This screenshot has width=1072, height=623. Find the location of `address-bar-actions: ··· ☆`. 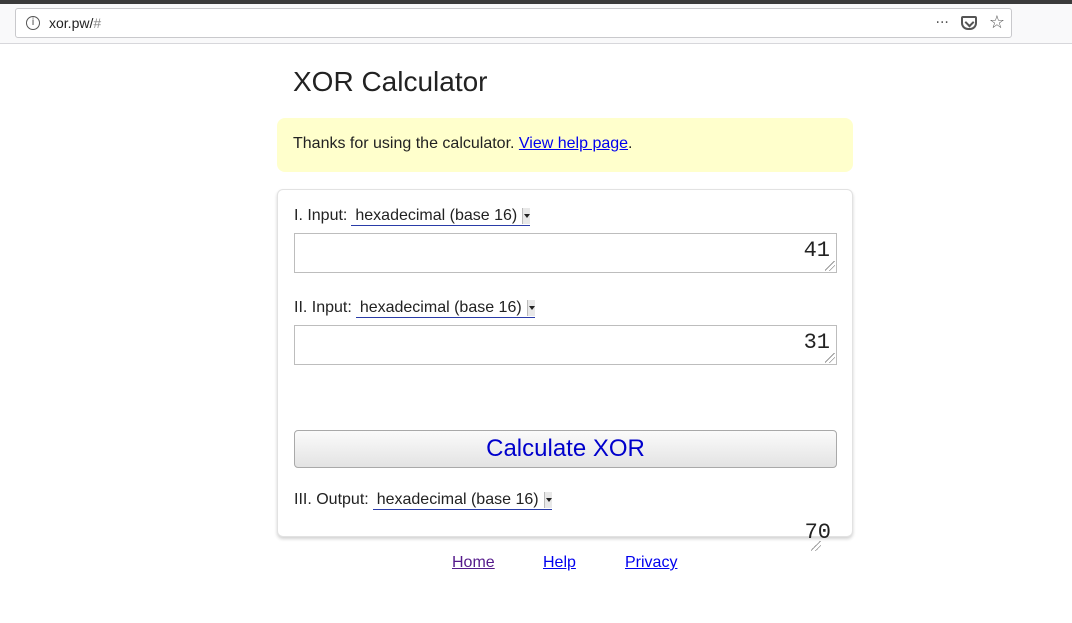

address-bar-actions: ··· ☆ is located at coordinates (971, 23).